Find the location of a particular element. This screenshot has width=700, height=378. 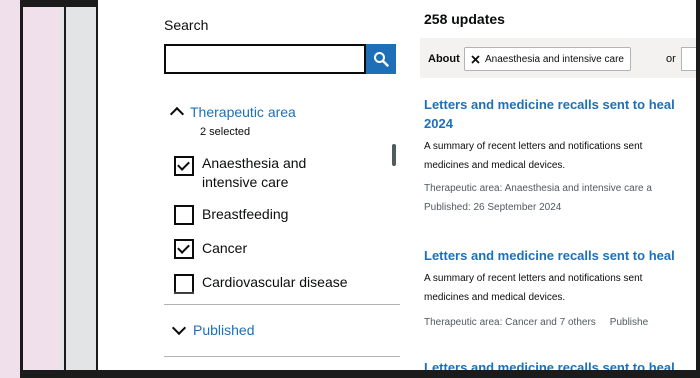

therapeutic-area-title: Therapeutic area is located at coordinates (243, 112).